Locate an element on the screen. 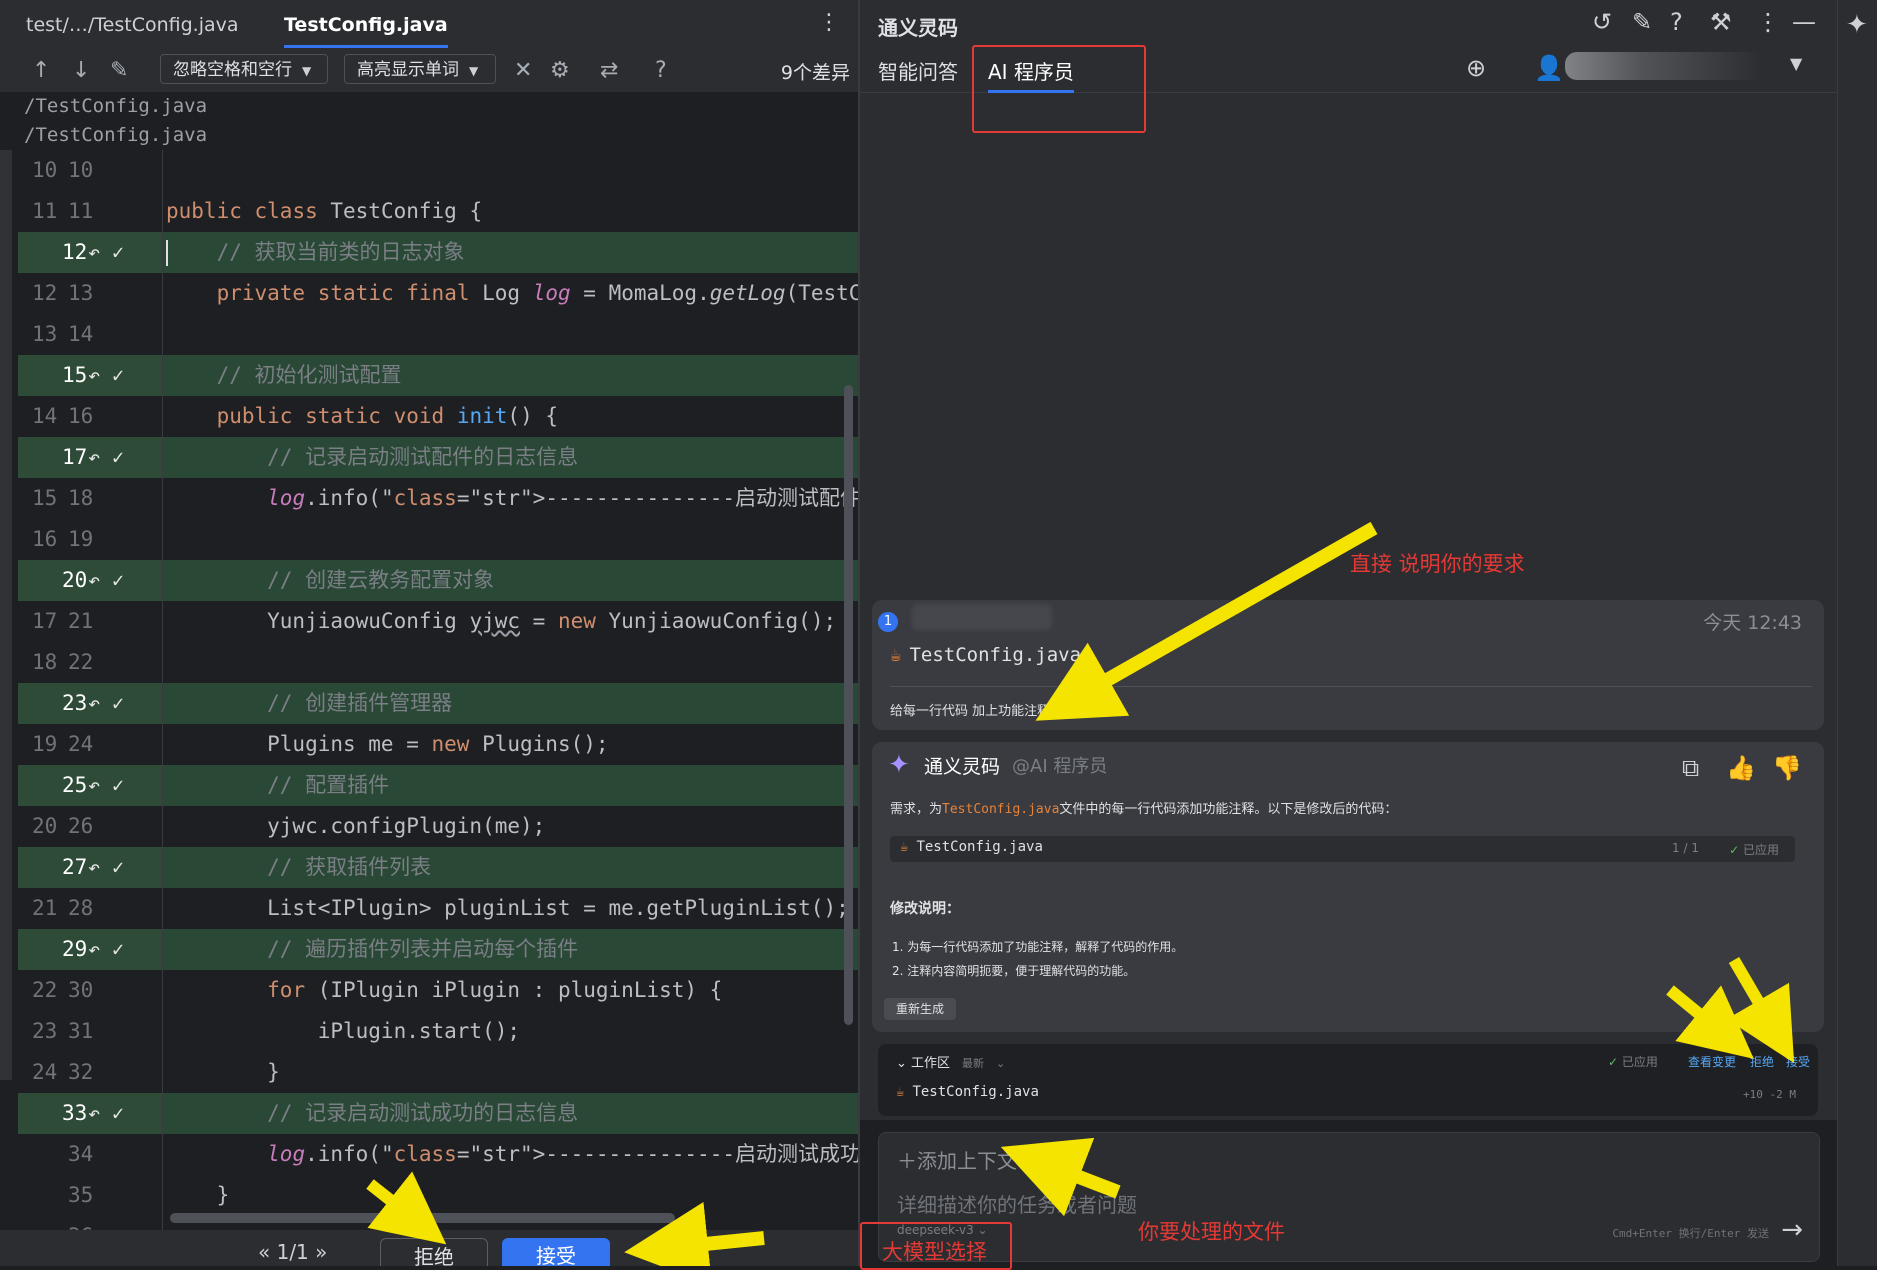 This screenshot has width=1877, height=1270. diff-line-added: 27 ↶ ✓ // 获取插件列表 is located at coordinates (438, 867).